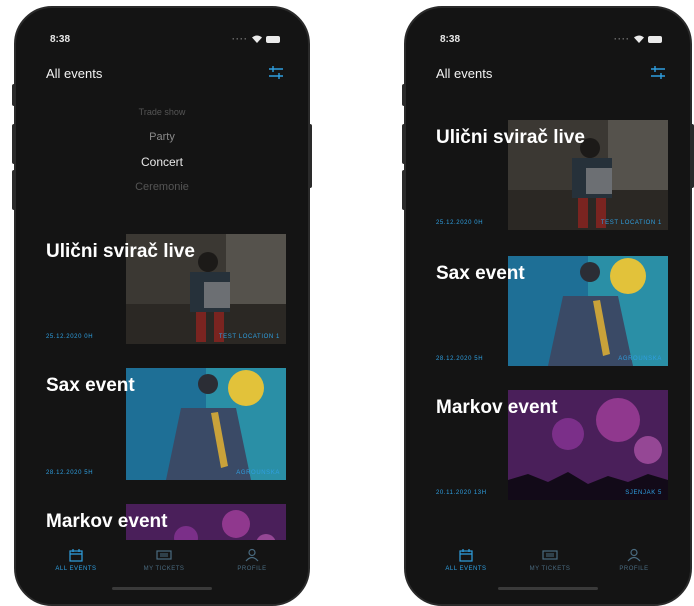 The width and height of the screenshot is (694, 606). What do you see at coordinates (162, 112) in the screenshot?
I see `picker-item: Trade show` at bounding box center [162, 112].